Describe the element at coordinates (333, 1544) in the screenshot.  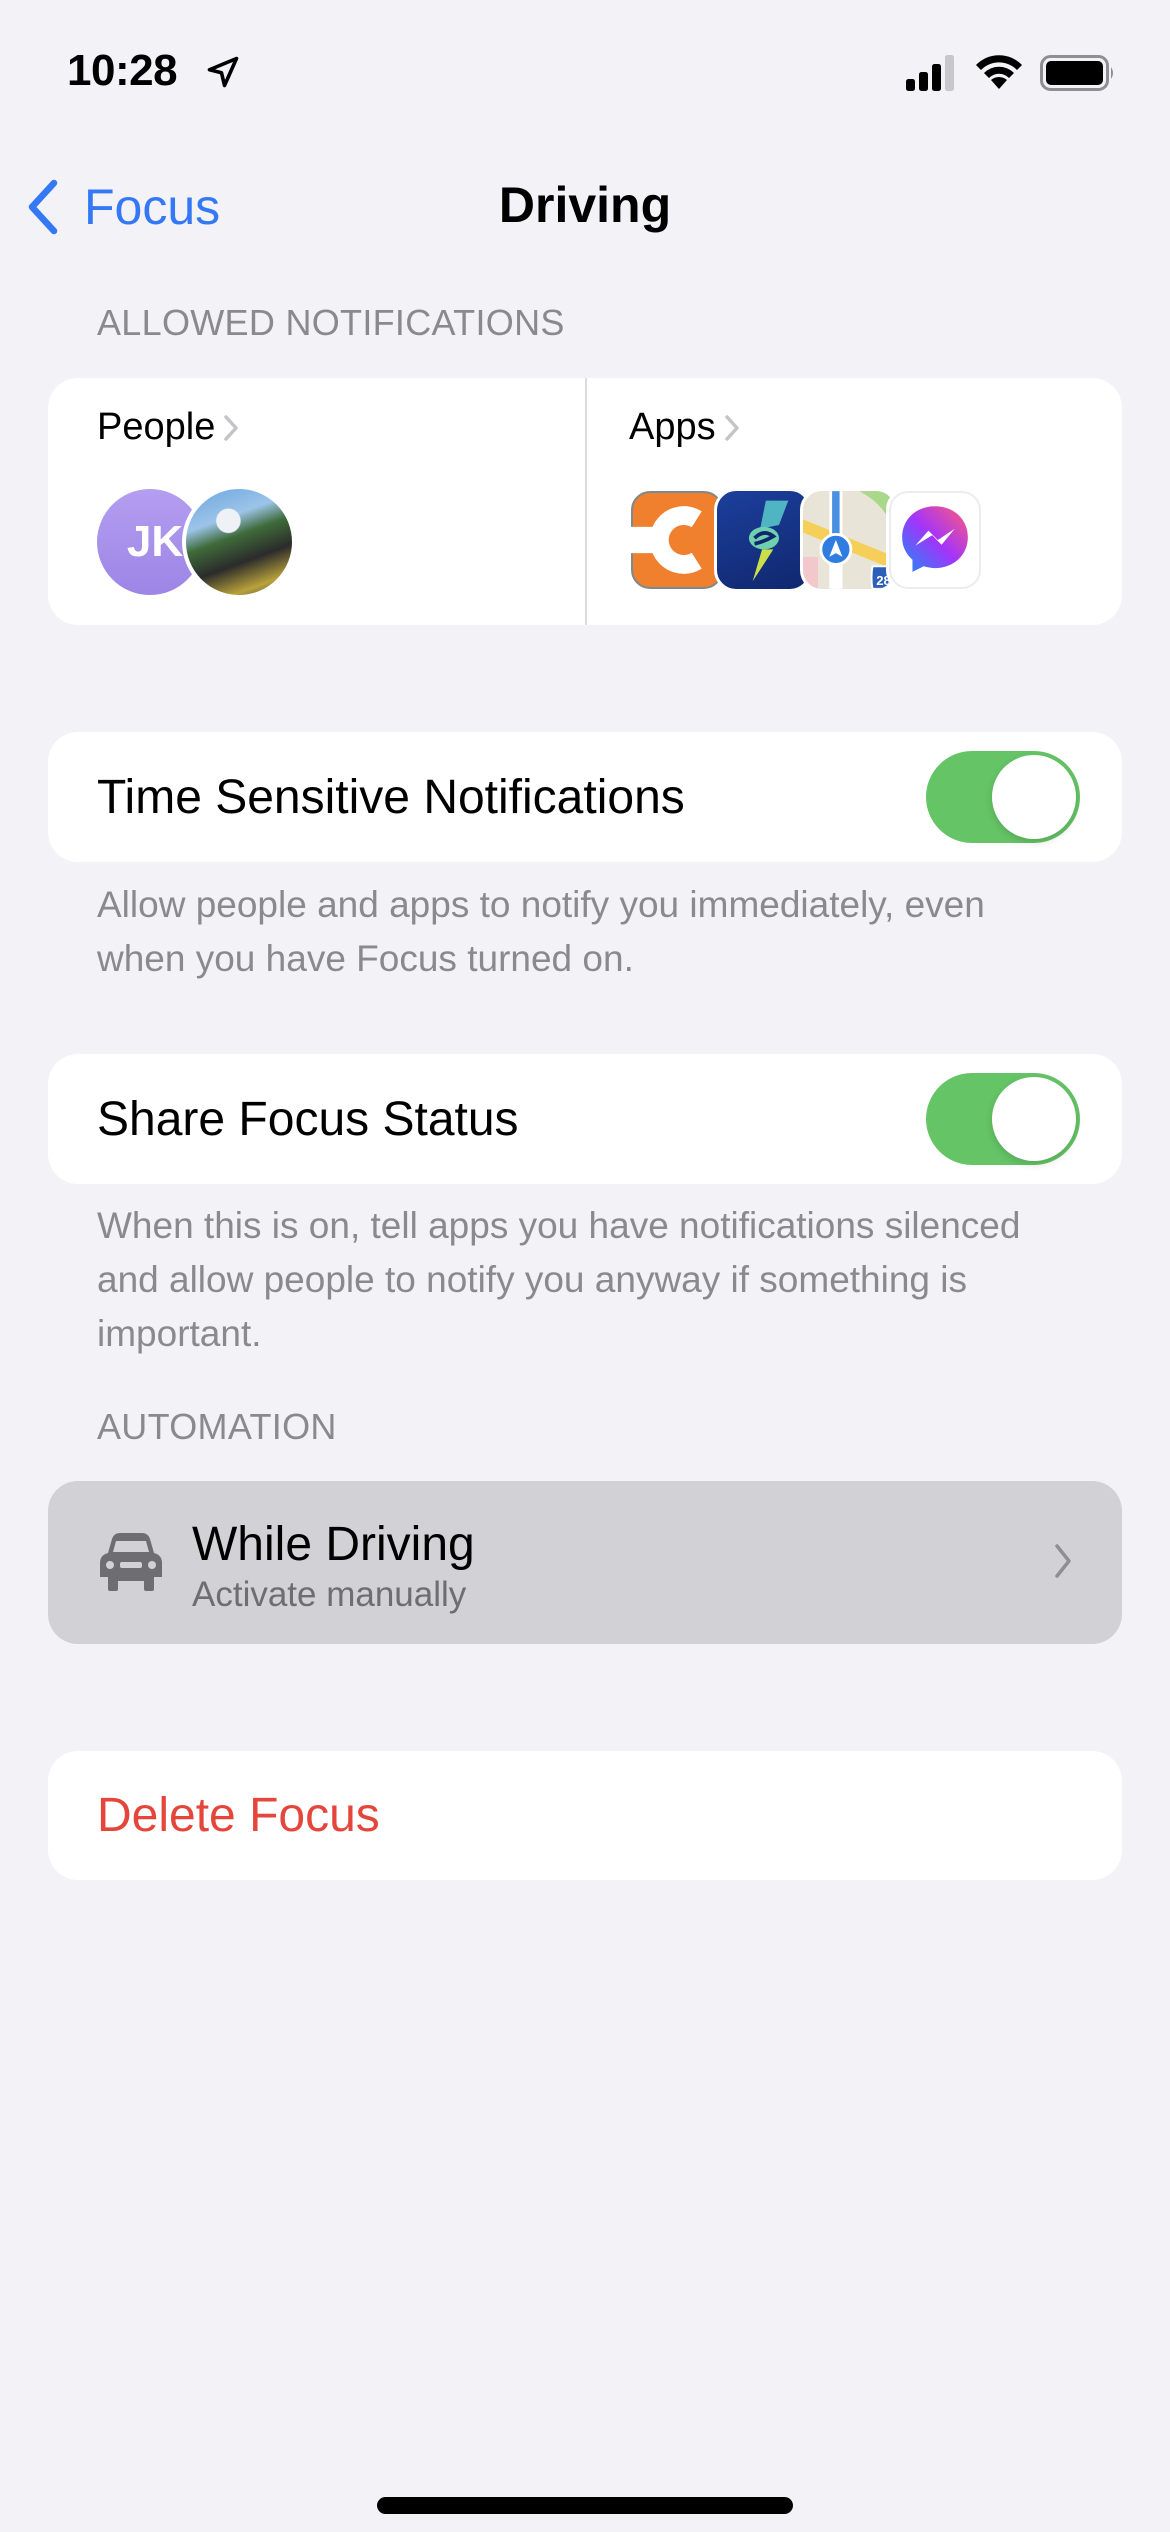
I see `while-driving-title: While Driving` at that location.